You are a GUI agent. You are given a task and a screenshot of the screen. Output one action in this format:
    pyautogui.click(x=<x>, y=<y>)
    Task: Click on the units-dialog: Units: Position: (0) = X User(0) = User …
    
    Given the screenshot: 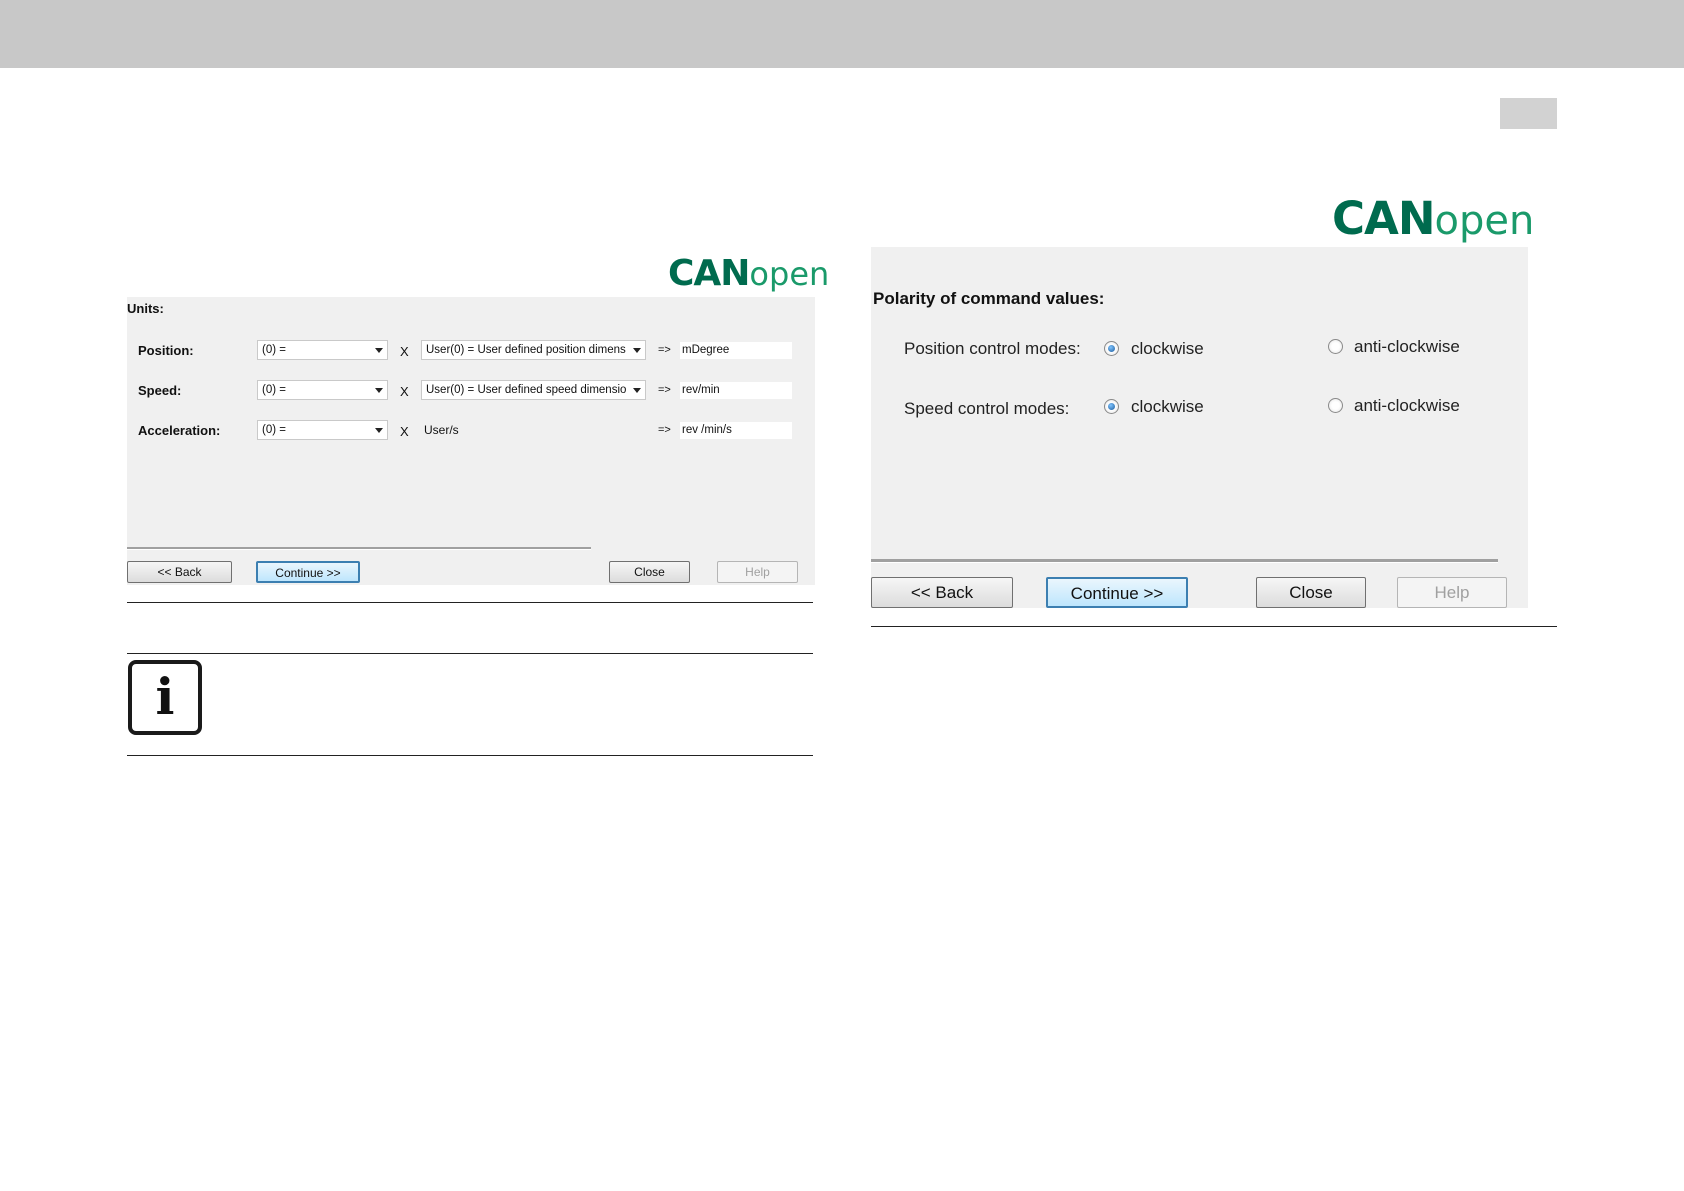 What is the action you would take?
    pyautogui.click(x=471, y=441)
    